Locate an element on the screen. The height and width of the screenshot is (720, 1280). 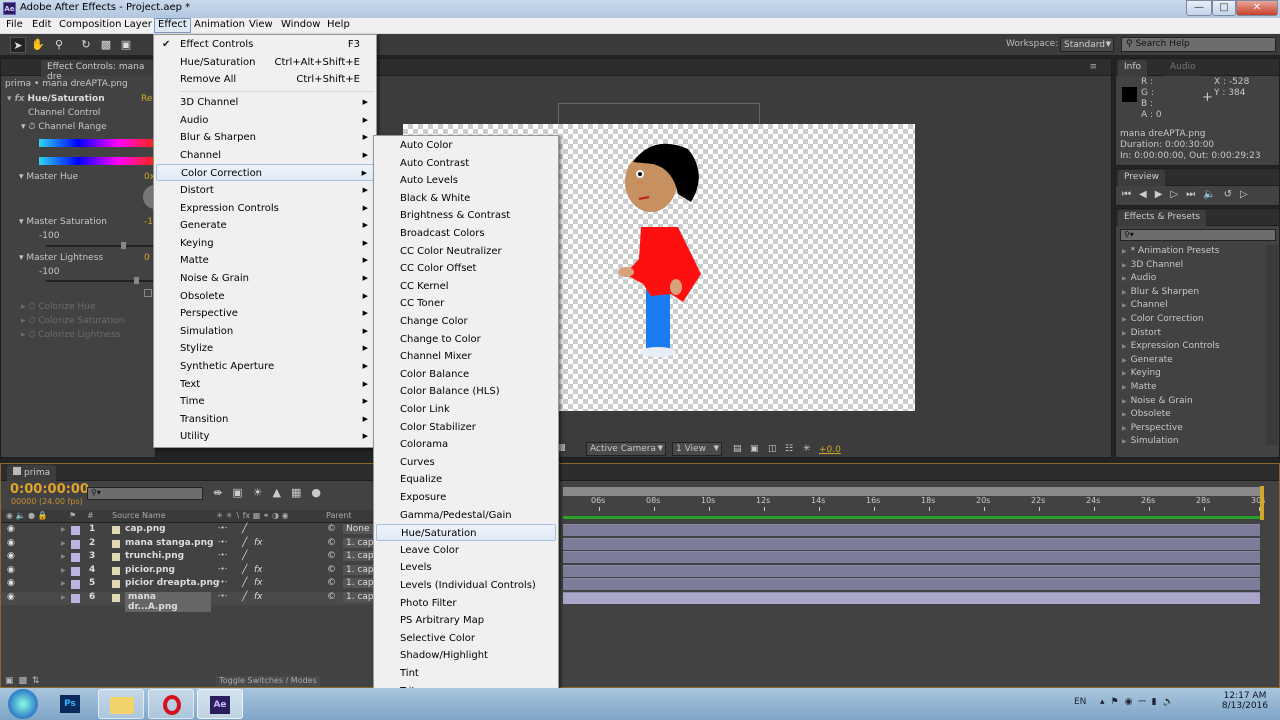
menu-item-color-balance: Color Balance is located at coordinates (466, 374).